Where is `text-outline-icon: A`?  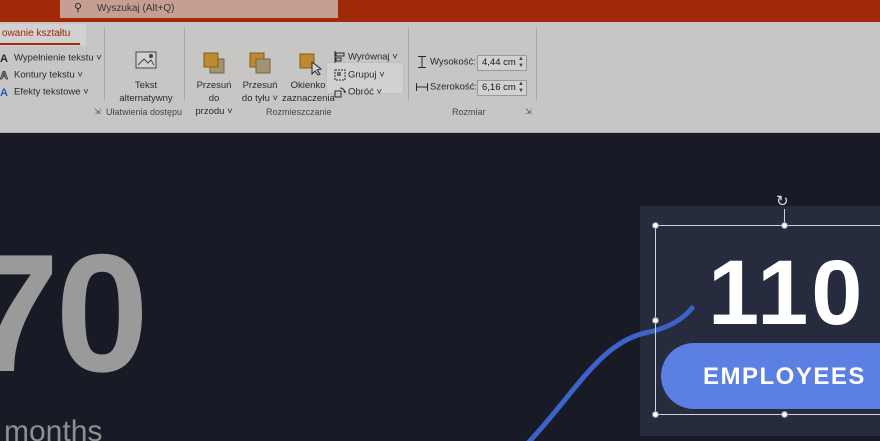
text-outline-icon: A is located at coordinates (4, 75).